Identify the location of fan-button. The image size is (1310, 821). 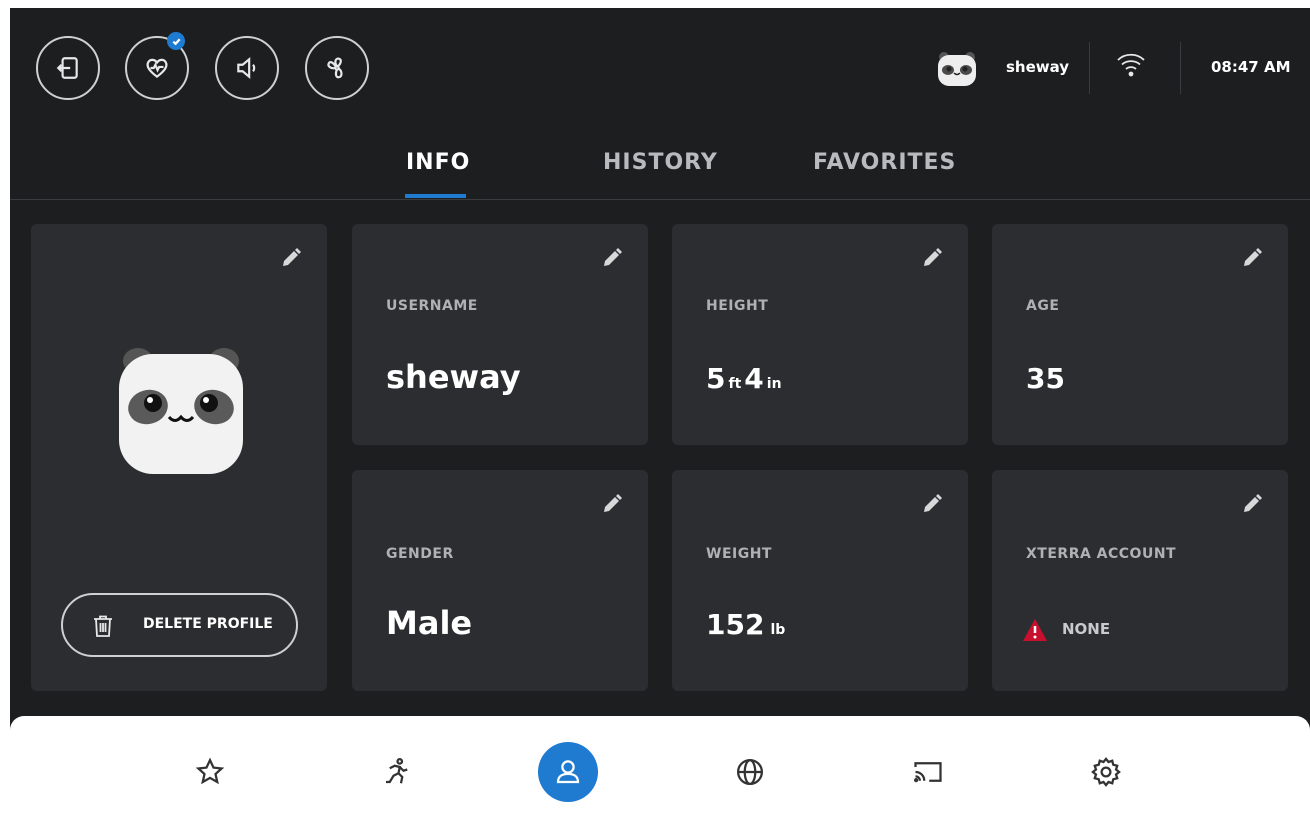
(337, 68).